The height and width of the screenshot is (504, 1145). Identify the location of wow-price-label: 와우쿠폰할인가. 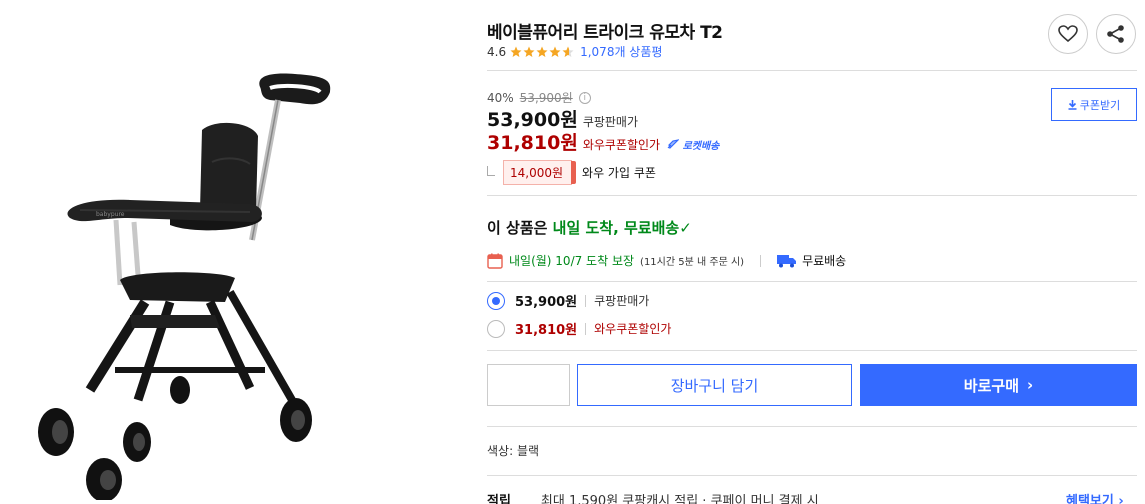
(621, 145).